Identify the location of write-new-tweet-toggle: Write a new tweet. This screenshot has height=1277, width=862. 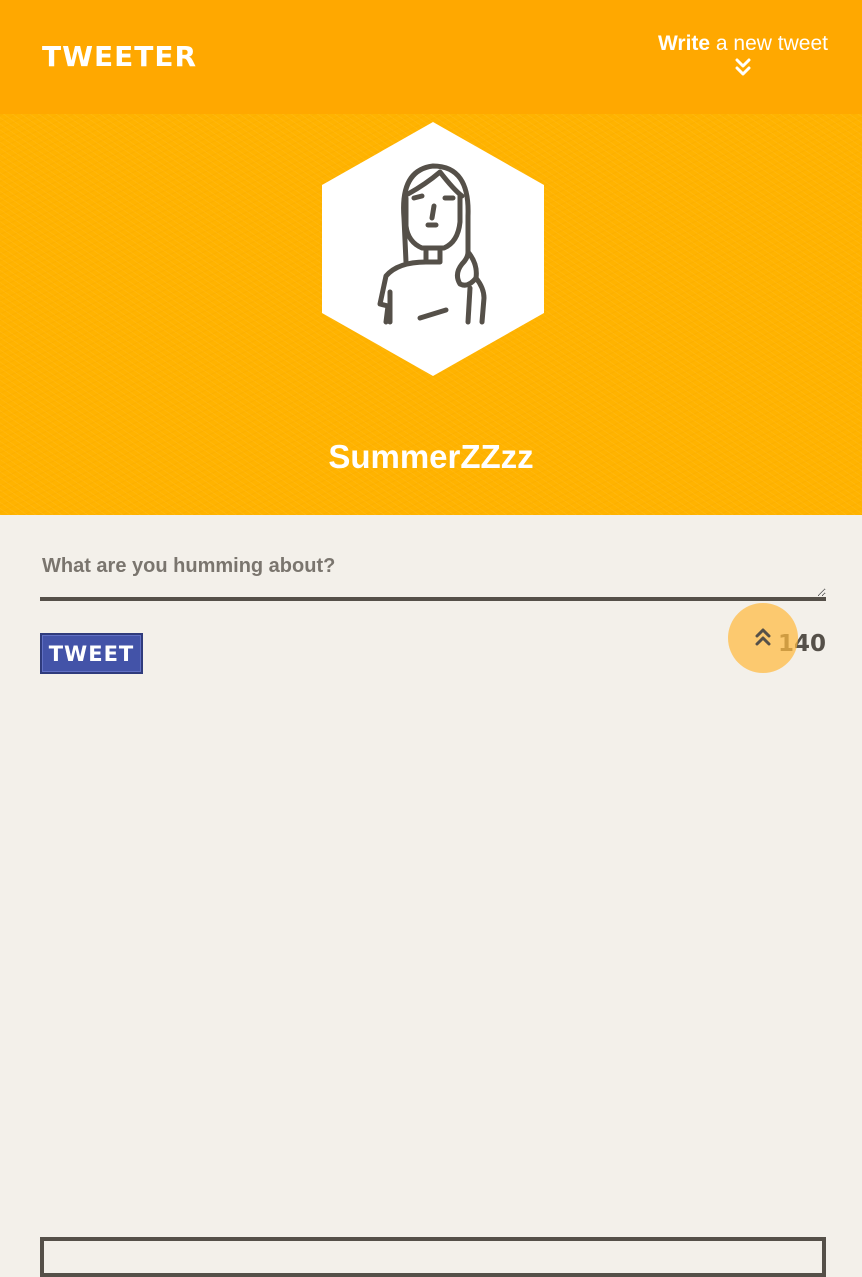
(743, 54).